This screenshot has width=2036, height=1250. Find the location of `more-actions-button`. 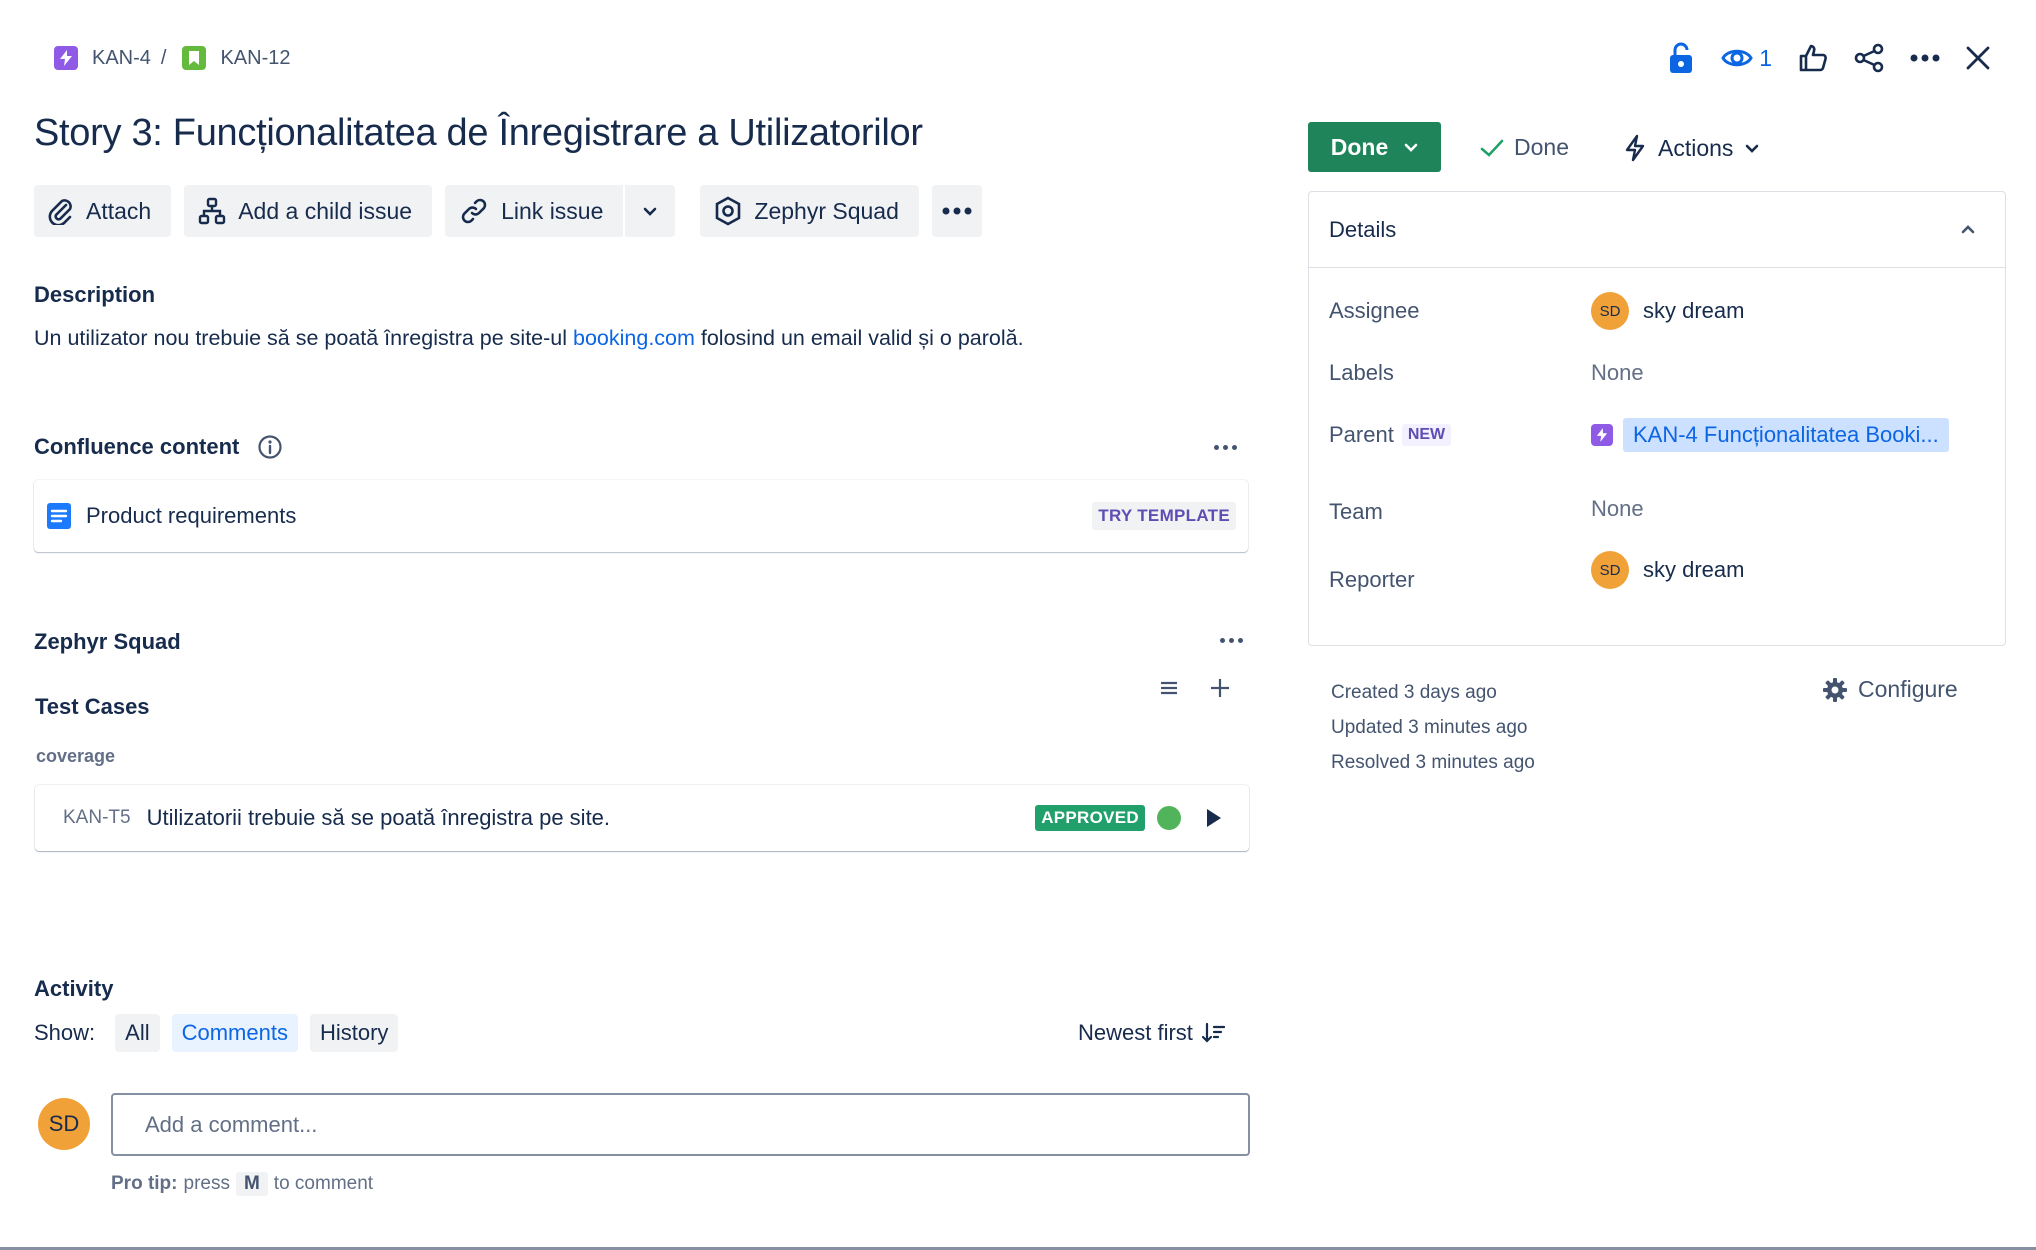

more-actions-button is located at coordinates (956, 211).